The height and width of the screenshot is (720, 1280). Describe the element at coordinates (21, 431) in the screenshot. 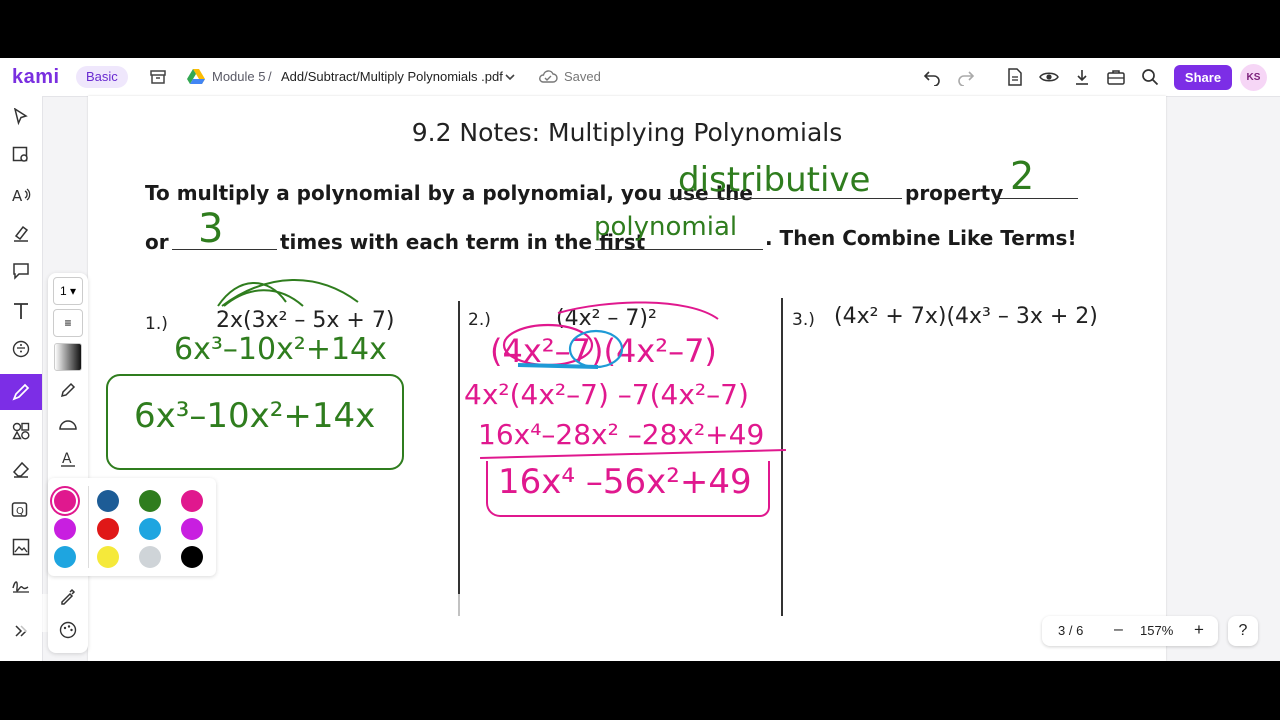

I see `shapes-tool-icon` at that location.